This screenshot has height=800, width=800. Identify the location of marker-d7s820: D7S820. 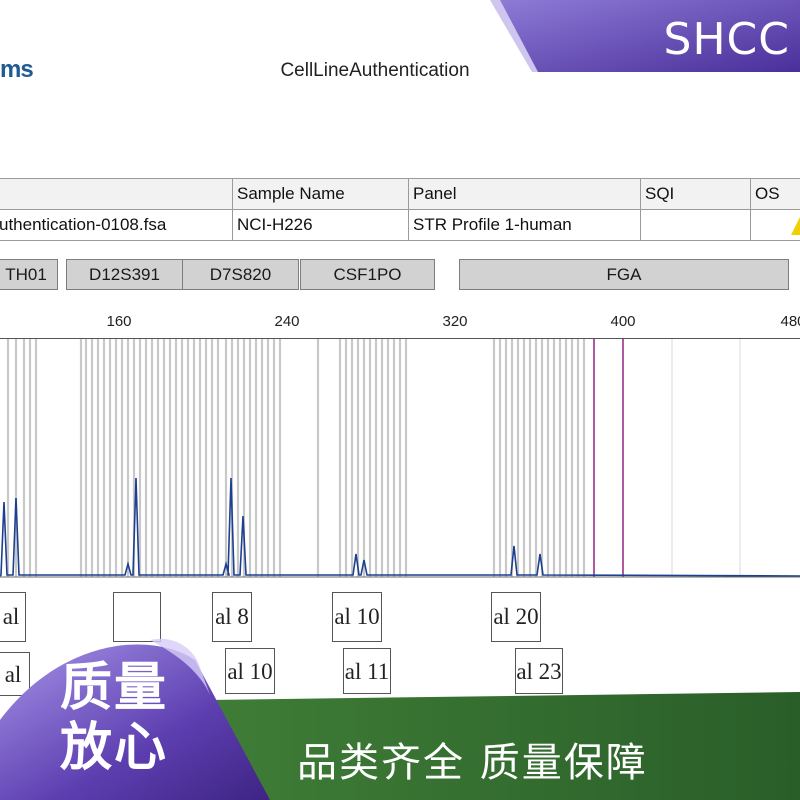
(240, 274).